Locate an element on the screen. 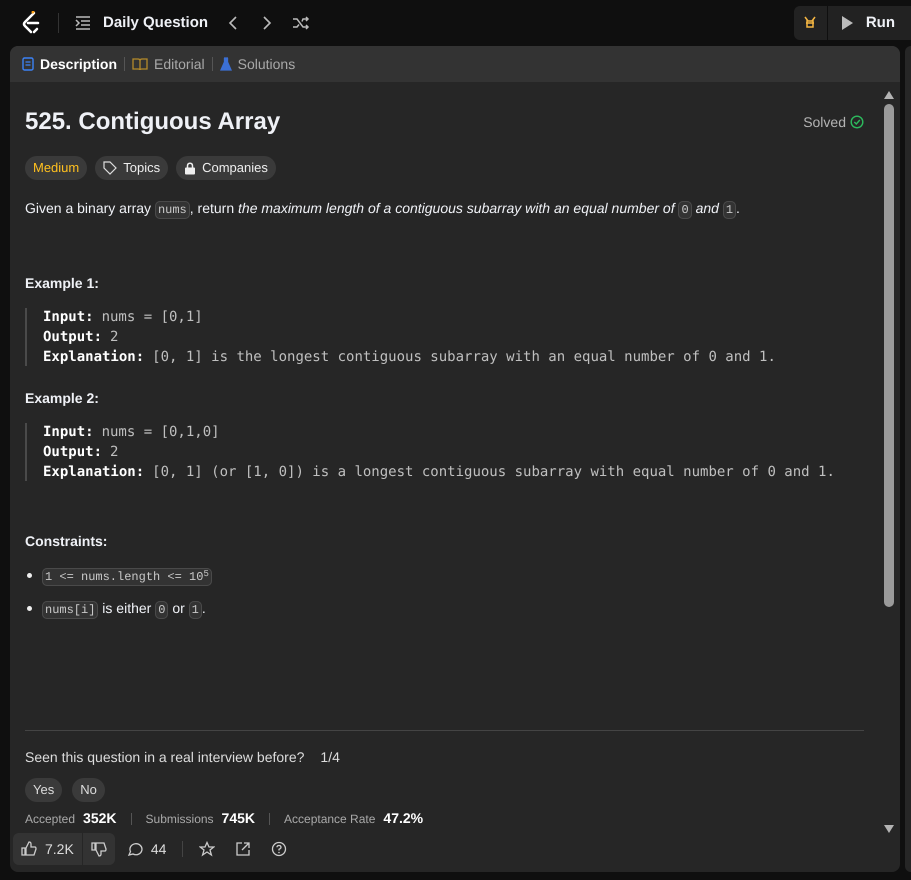 This screenshot has width=911, height=880. thumbs-up-icon is located at coordinates (29, 849).